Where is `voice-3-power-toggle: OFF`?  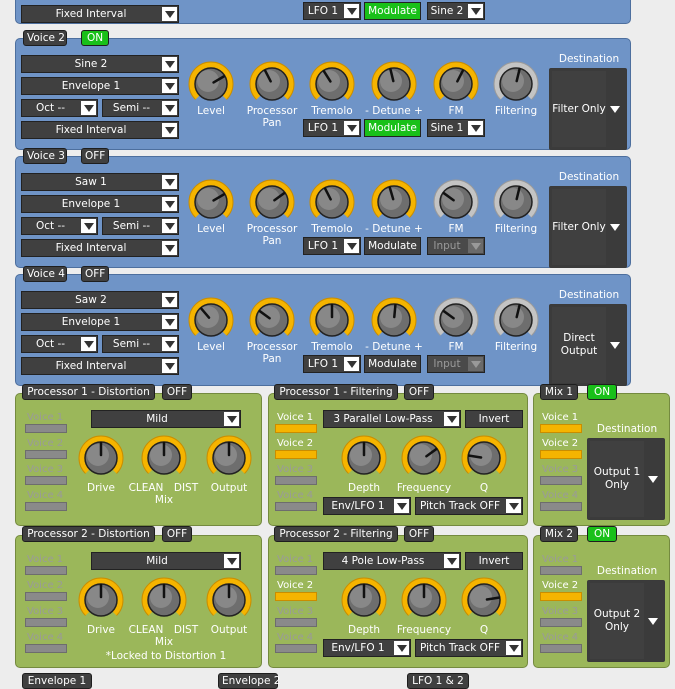
voice-3-power-toggle: OFF is located at coordinates (95, 156).